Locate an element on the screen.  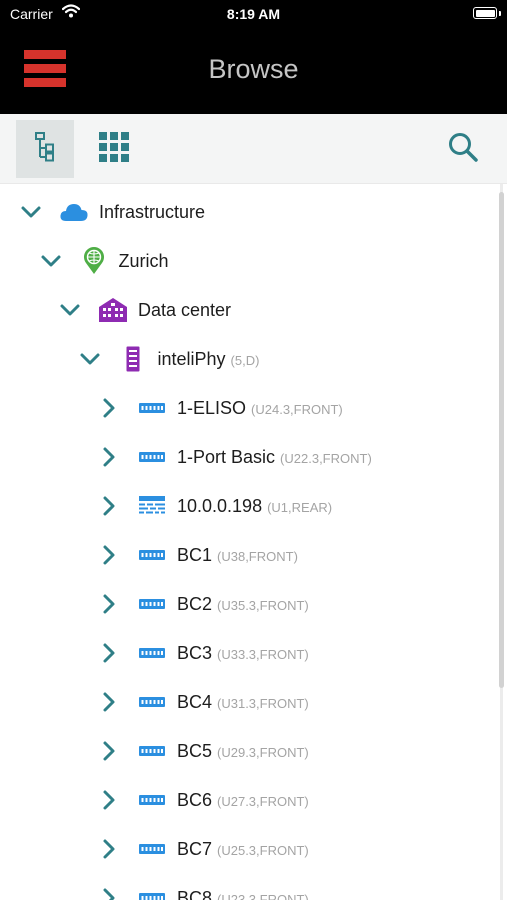
page-title: Browse is located at coordinates (253, 69).